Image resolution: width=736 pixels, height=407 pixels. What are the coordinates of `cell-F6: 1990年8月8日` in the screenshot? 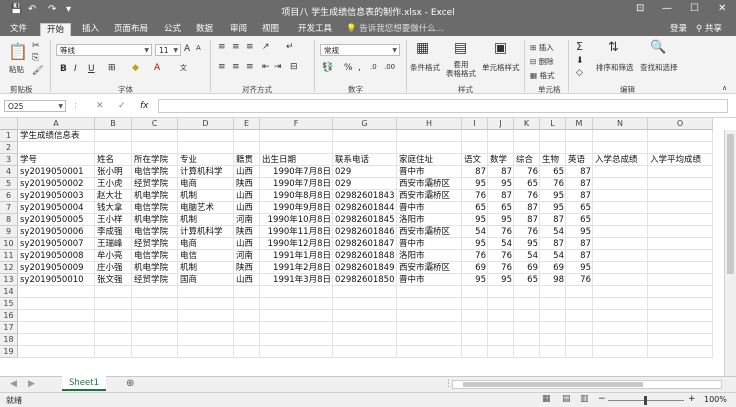 It's located at (296, 196).